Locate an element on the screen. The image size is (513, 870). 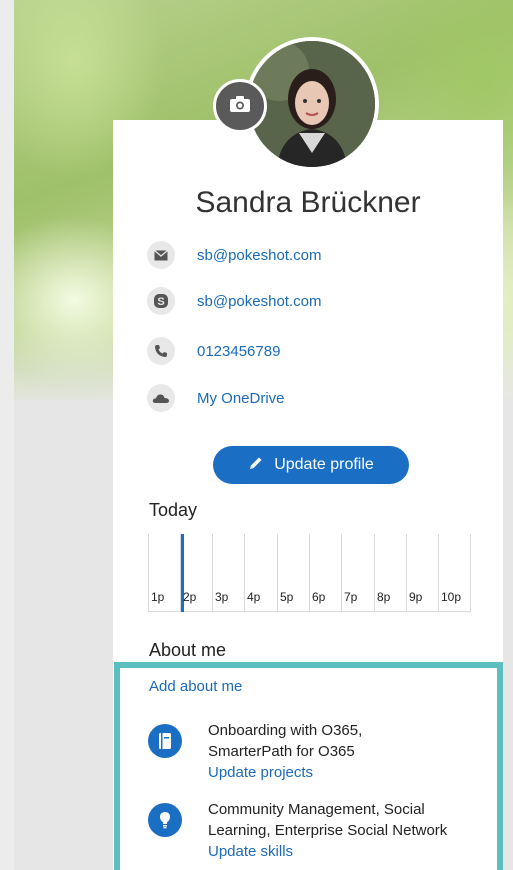
timeline-hour-label: 4p is located at coordinates (254, 597).